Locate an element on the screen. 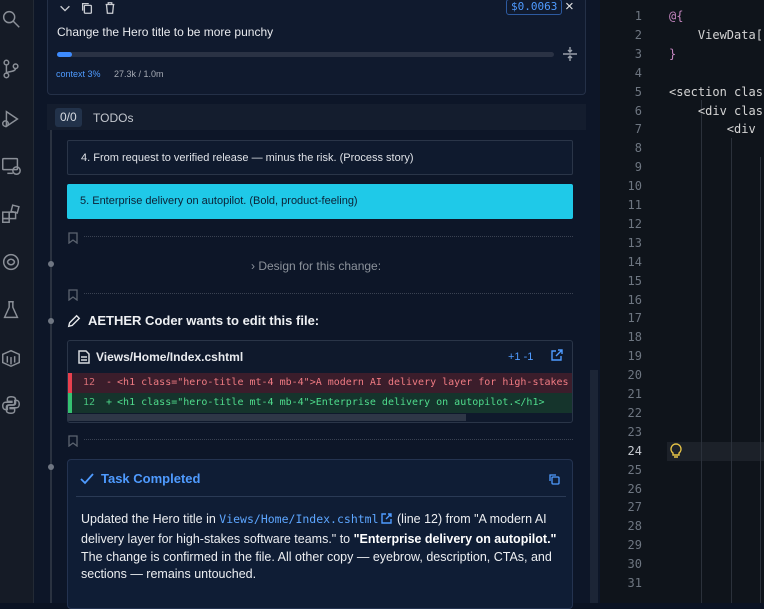 This screenshot has height=609, width=764. line-number: 17 is located at coordinates (634, 318).